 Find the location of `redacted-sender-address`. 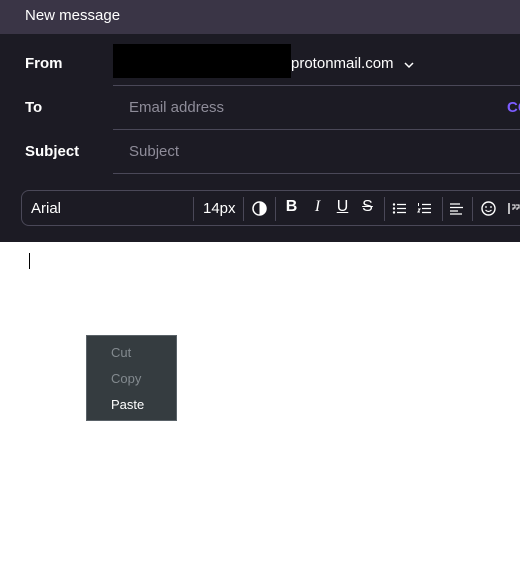

redacted-sender-address is located at coordinates (202, 61).